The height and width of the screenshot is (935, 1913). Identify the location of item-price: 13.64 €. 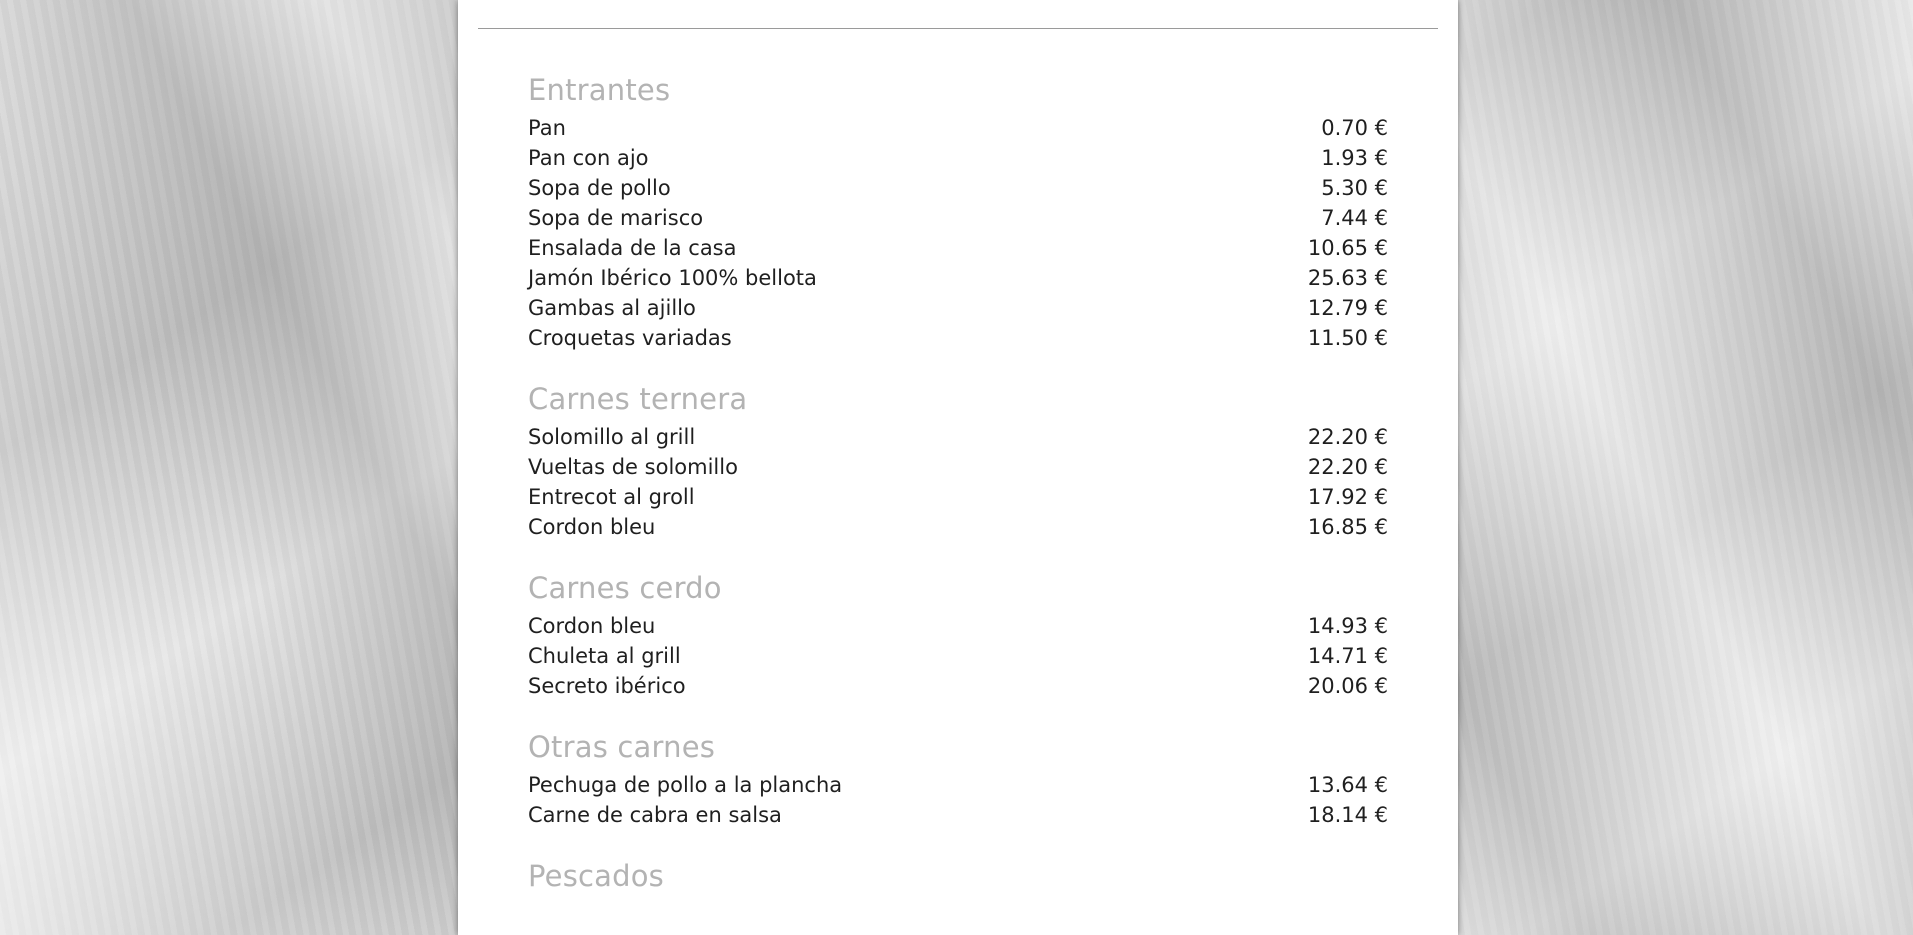
(1347, 785).